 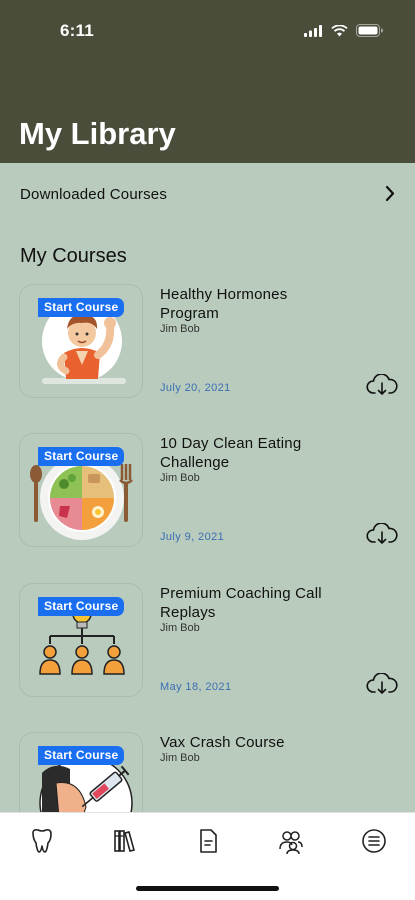 I want to click on course-title: Vax Crash Course, so click(x=255, y=742).